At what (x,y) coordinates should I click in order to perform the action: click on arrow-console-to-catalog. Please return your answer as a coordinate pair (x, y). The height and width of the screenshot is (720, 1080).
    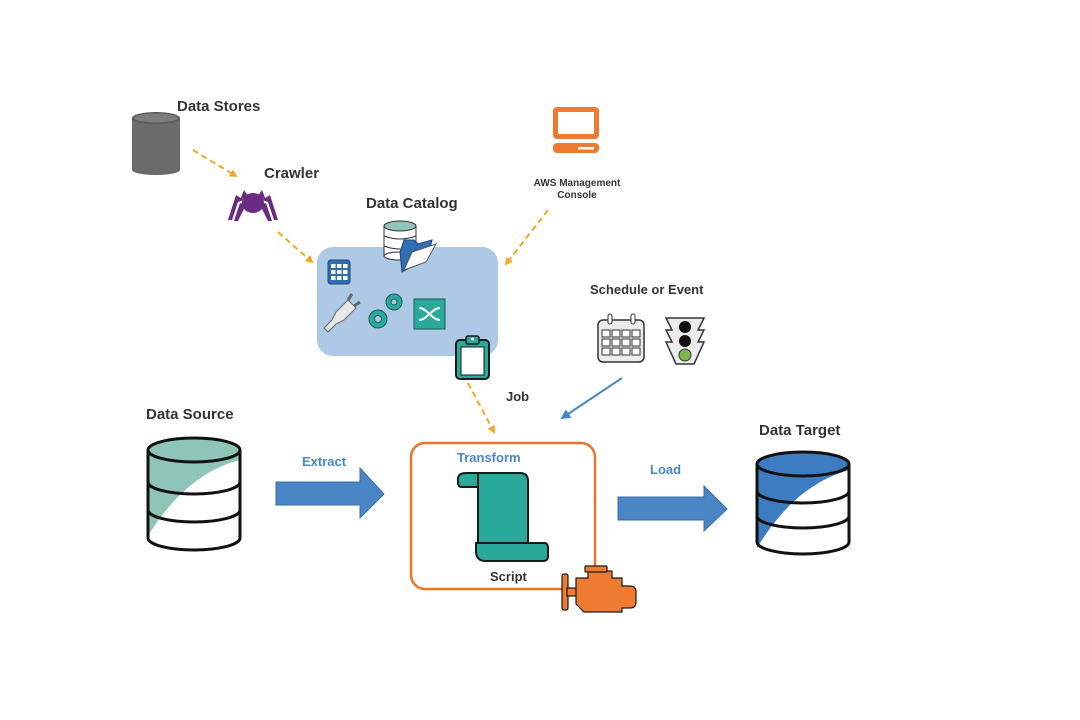
    Looking at the image, I should click on (526, 237).